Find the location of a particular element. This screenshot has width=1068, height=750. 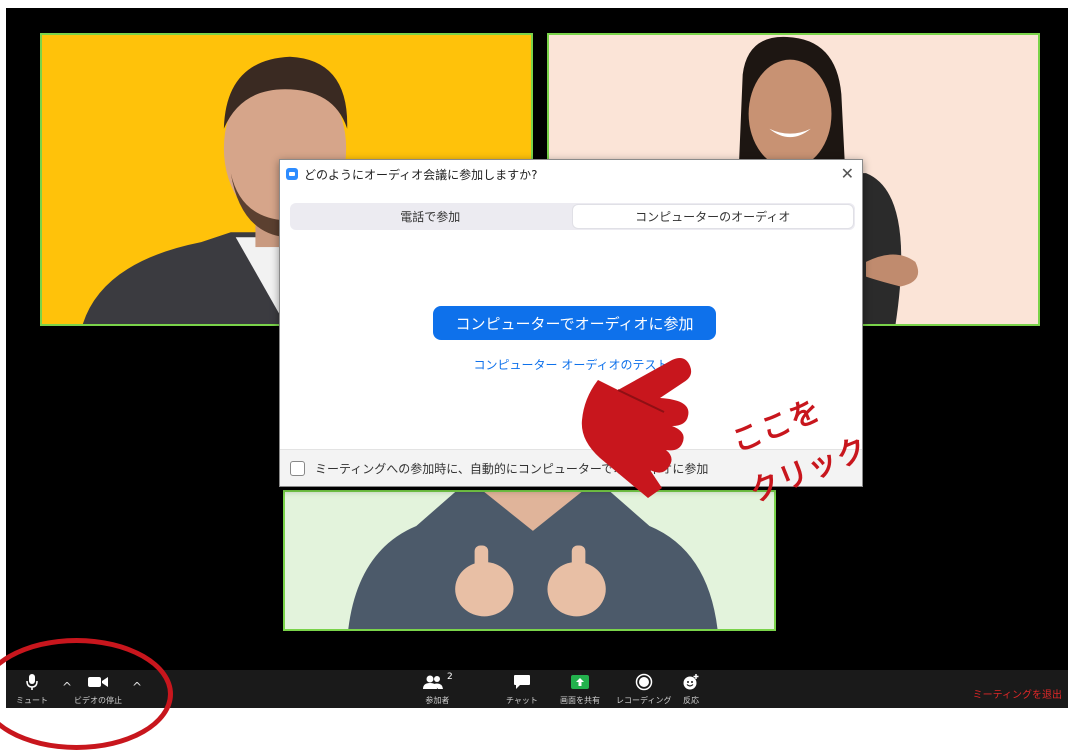

auto-join-checkbox is located at coordinates (297, 468).